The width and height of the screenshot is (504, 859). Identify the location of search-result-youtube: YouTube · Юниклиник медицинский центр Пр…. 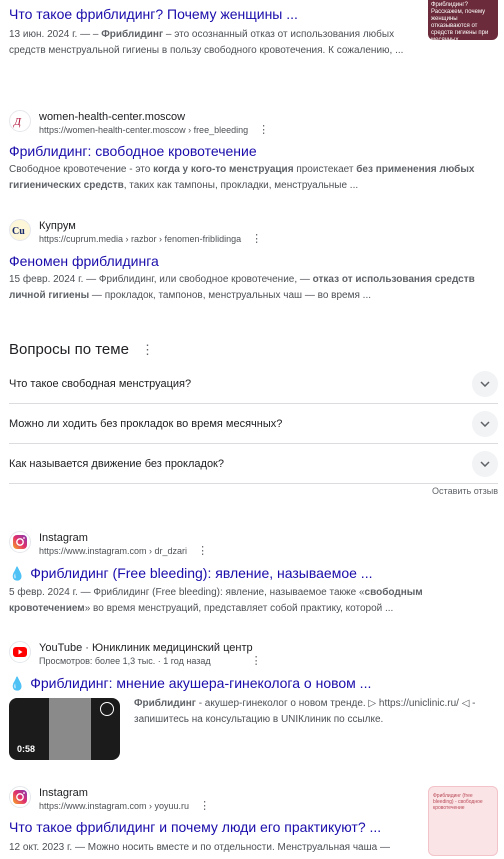
(253, 667).